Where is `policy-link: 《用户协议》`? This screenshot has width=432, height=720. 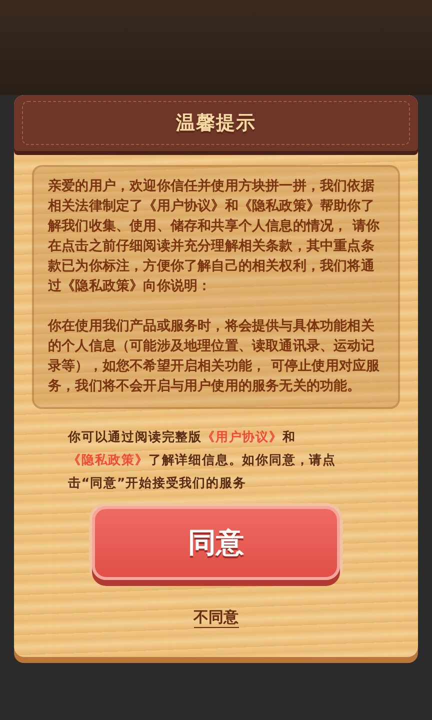
policy-link: 《用户协议》 is located at coordinates (242, 436).